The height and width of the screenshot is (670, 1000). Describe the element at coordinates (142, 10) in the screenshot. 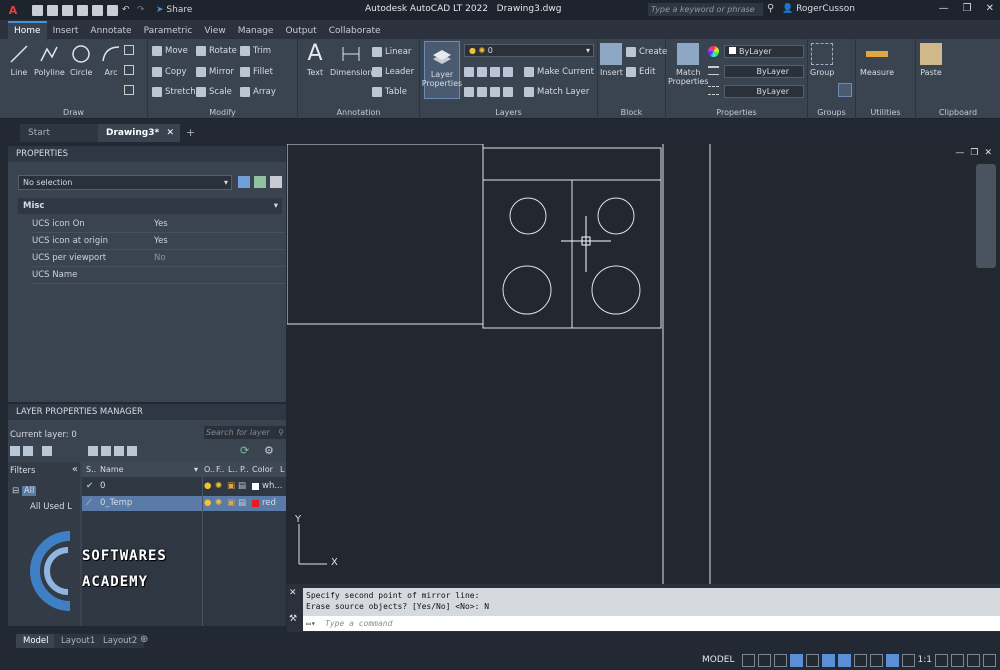

I see `redo-icon: ↷` at that location.